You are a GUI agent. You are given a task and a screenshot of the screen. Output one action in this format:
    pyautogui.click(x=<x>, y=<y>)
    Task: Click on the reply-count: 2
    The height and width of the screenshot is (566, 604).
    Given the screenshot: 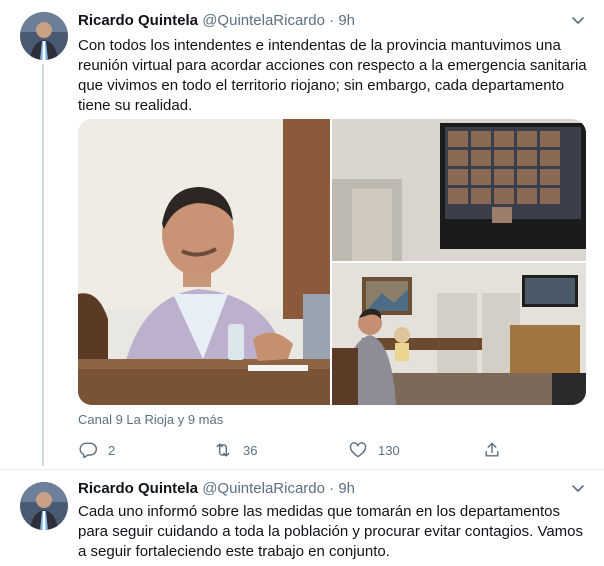 What is the action you would take?
    pyautogui.click(x=112, y=450)
    